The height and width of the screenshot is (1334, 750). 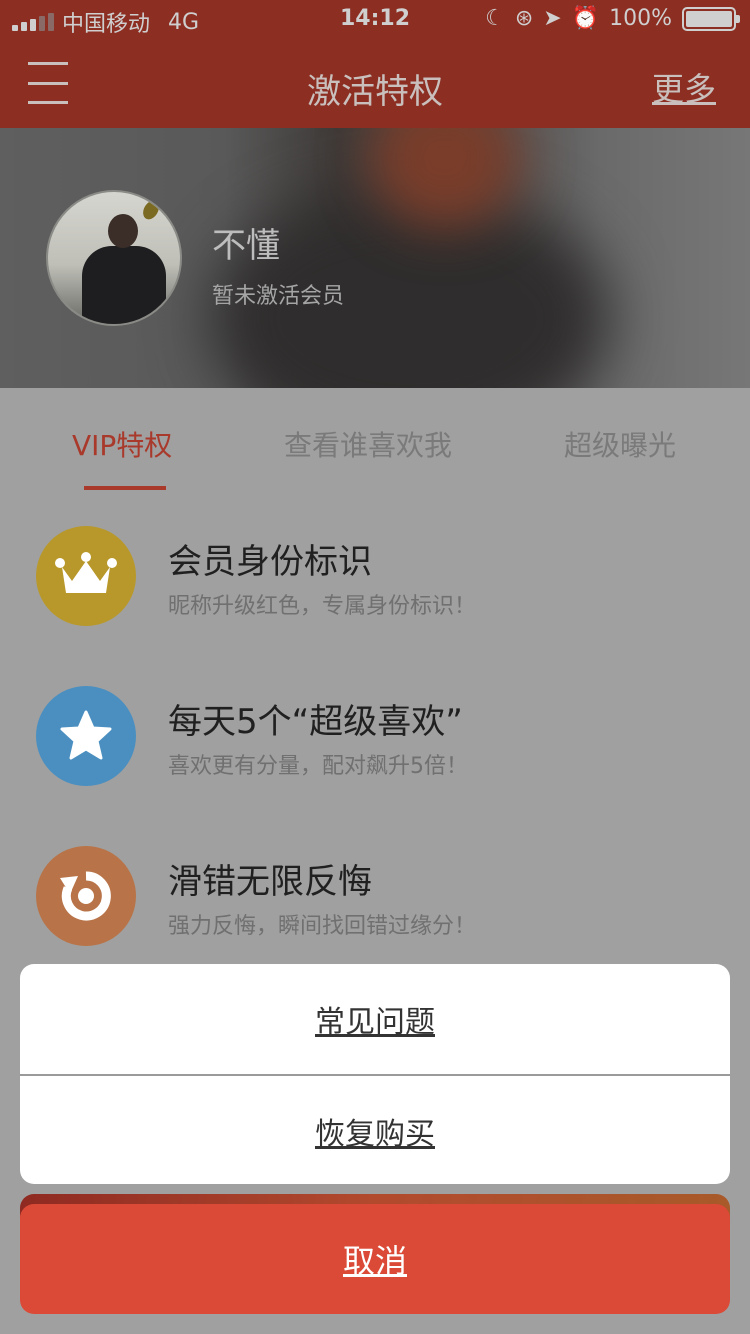 What do you see at coordinates (375, 1259) in the screenshot?
I see `cancel-button: 取消` at bounding box center [375, 1259].